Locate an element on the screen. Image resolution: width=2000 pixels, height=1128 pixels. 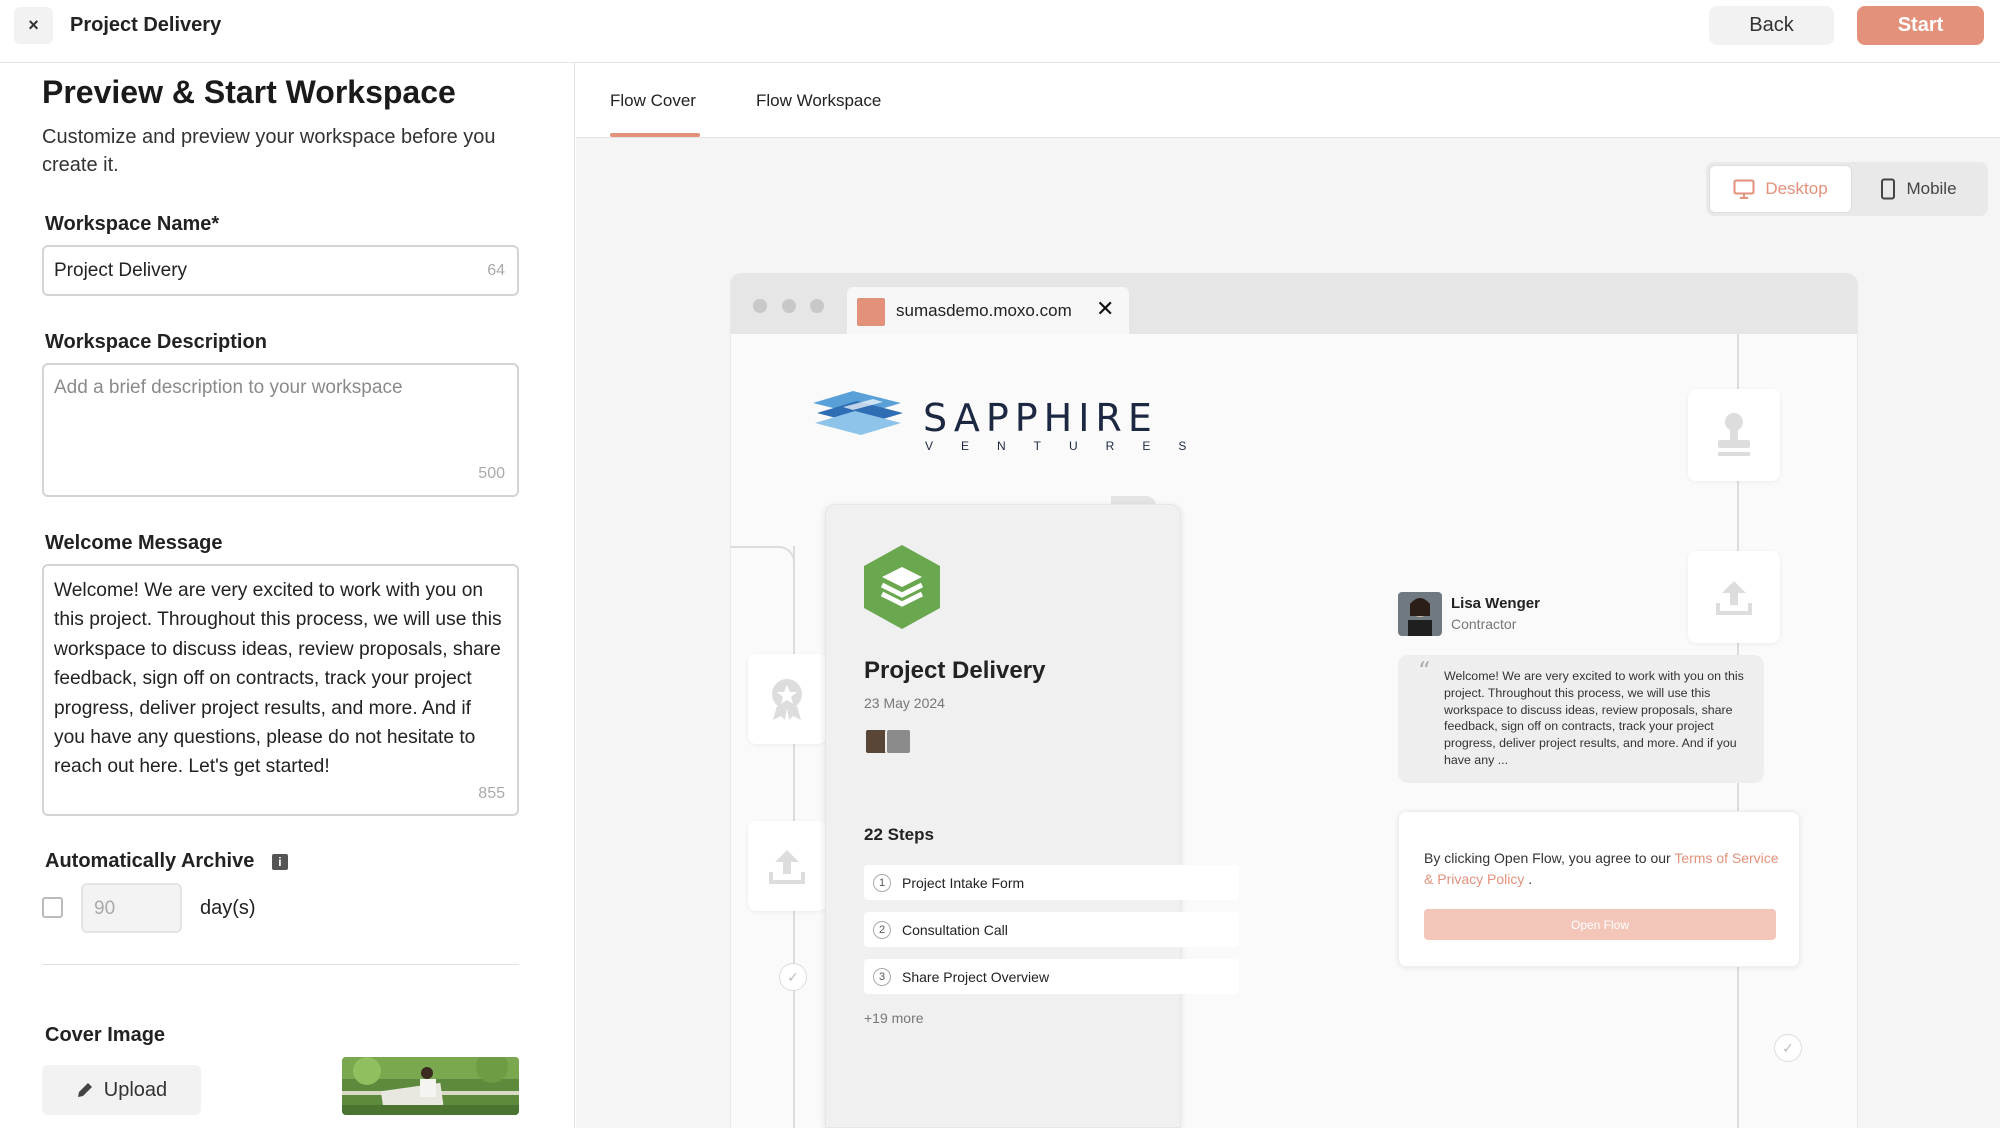
contact-role: Contractor is located at coordinates (1484, 624).